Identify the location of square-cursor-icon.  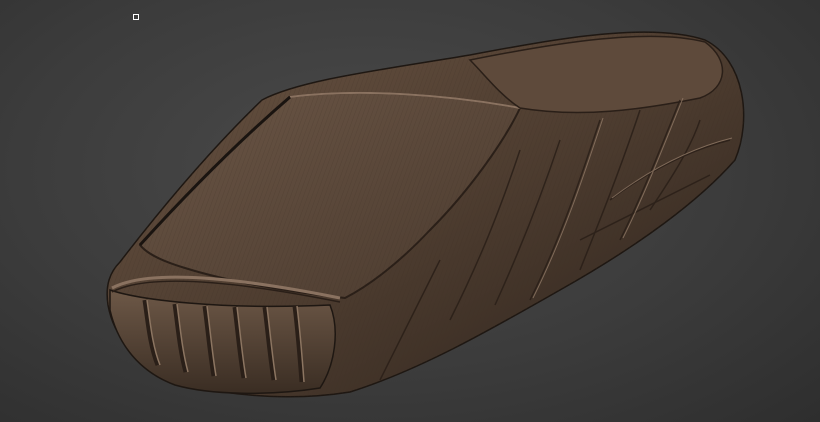
(136, 17).